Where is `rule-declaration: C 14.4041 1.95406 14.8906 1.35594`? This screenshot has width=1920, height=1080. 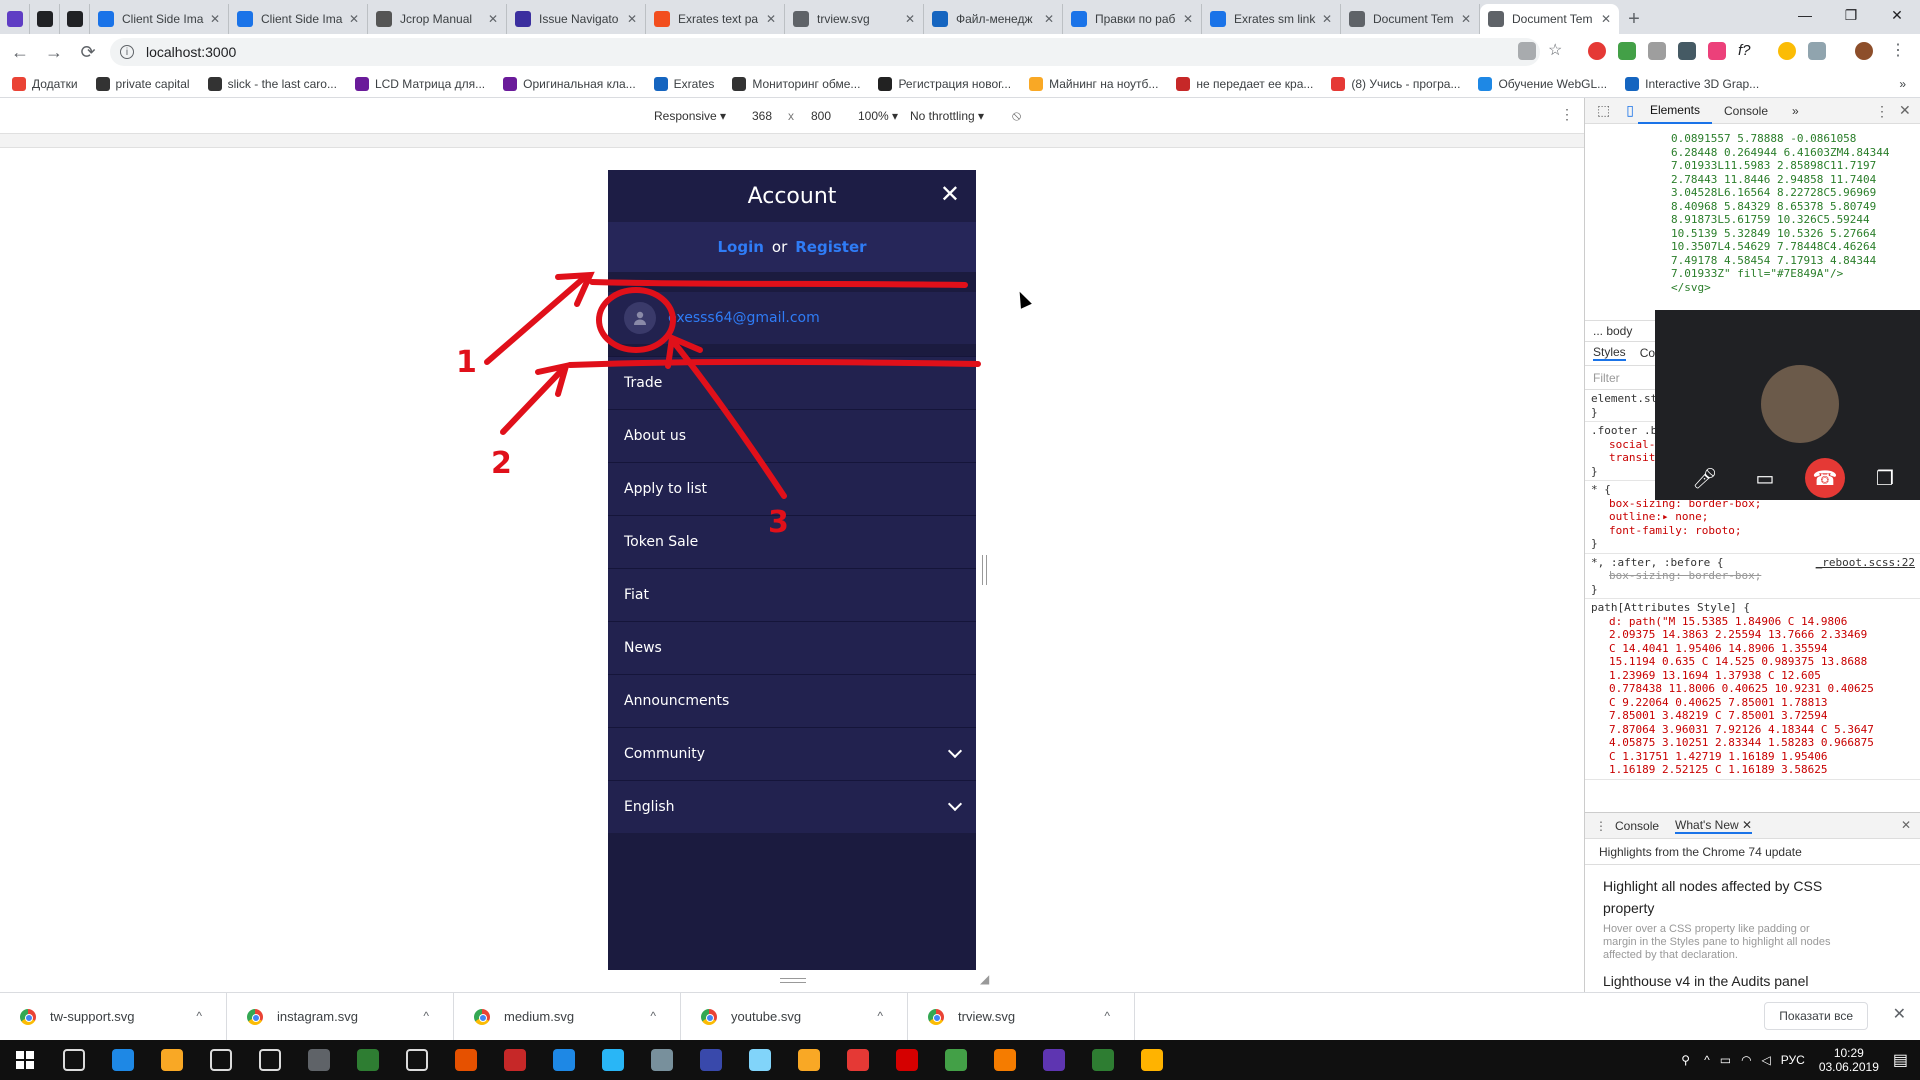
rule-declaration: C 14.4041 1.95406 14.8906 1.35594 is located at coordinates (1753, 649).